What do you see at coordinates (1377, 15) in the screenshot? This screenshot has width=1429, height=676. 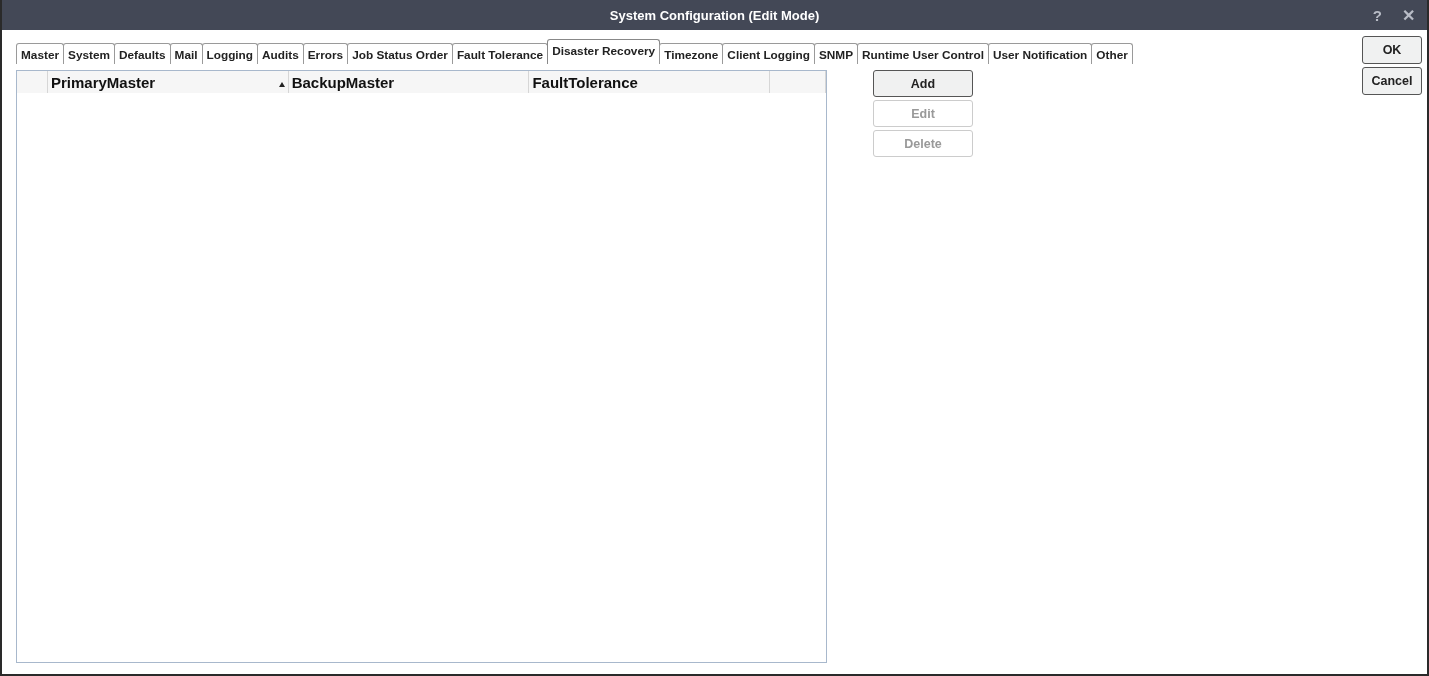 I see `help-button: ?` at bounding box center [1377, 15].